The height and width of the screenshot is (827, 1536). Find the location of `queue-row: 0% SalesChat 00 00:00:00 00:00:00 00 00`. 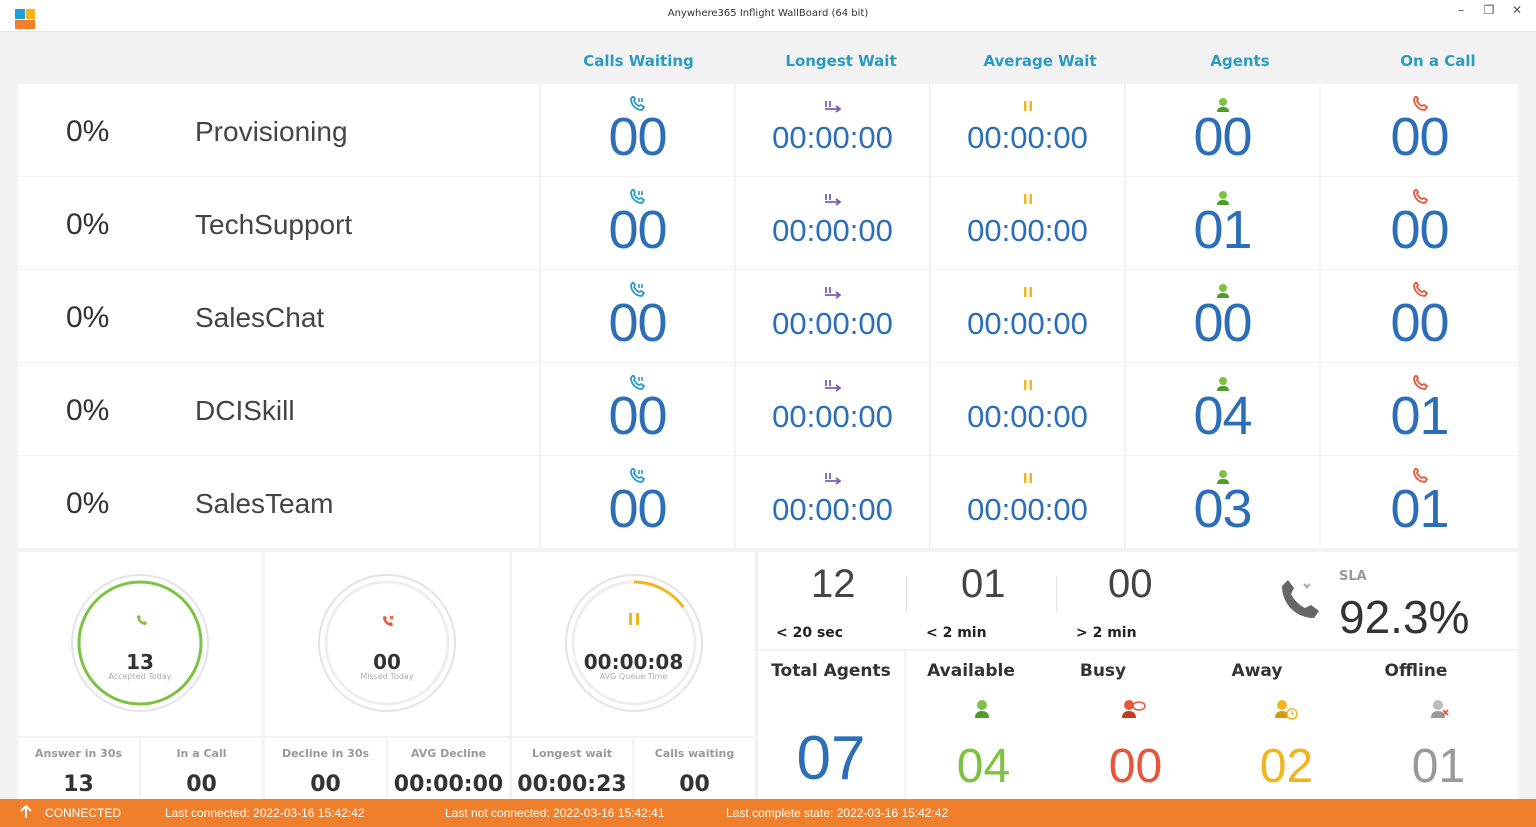

queue-row: 0% SalesChat 00 00:00:00 00:00:00 00 00 is located at coordinates (768, 316).